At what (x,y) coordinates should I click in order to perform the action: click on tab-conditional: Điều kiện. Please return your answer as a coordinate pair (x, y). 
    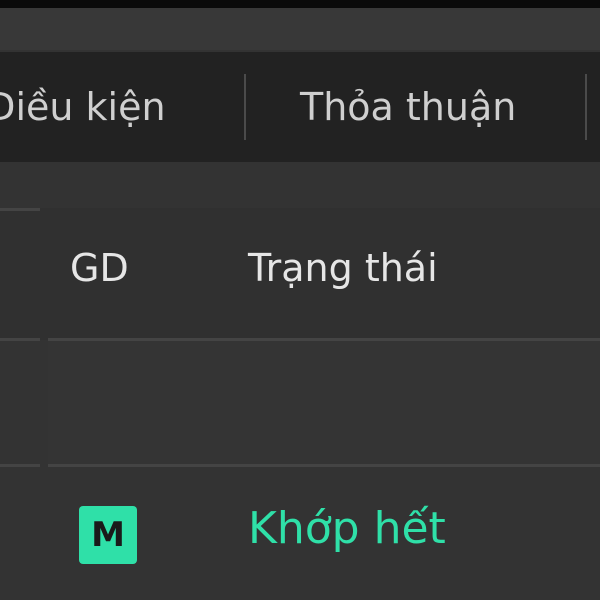
    Looking at the image, I should click on (108, 107).